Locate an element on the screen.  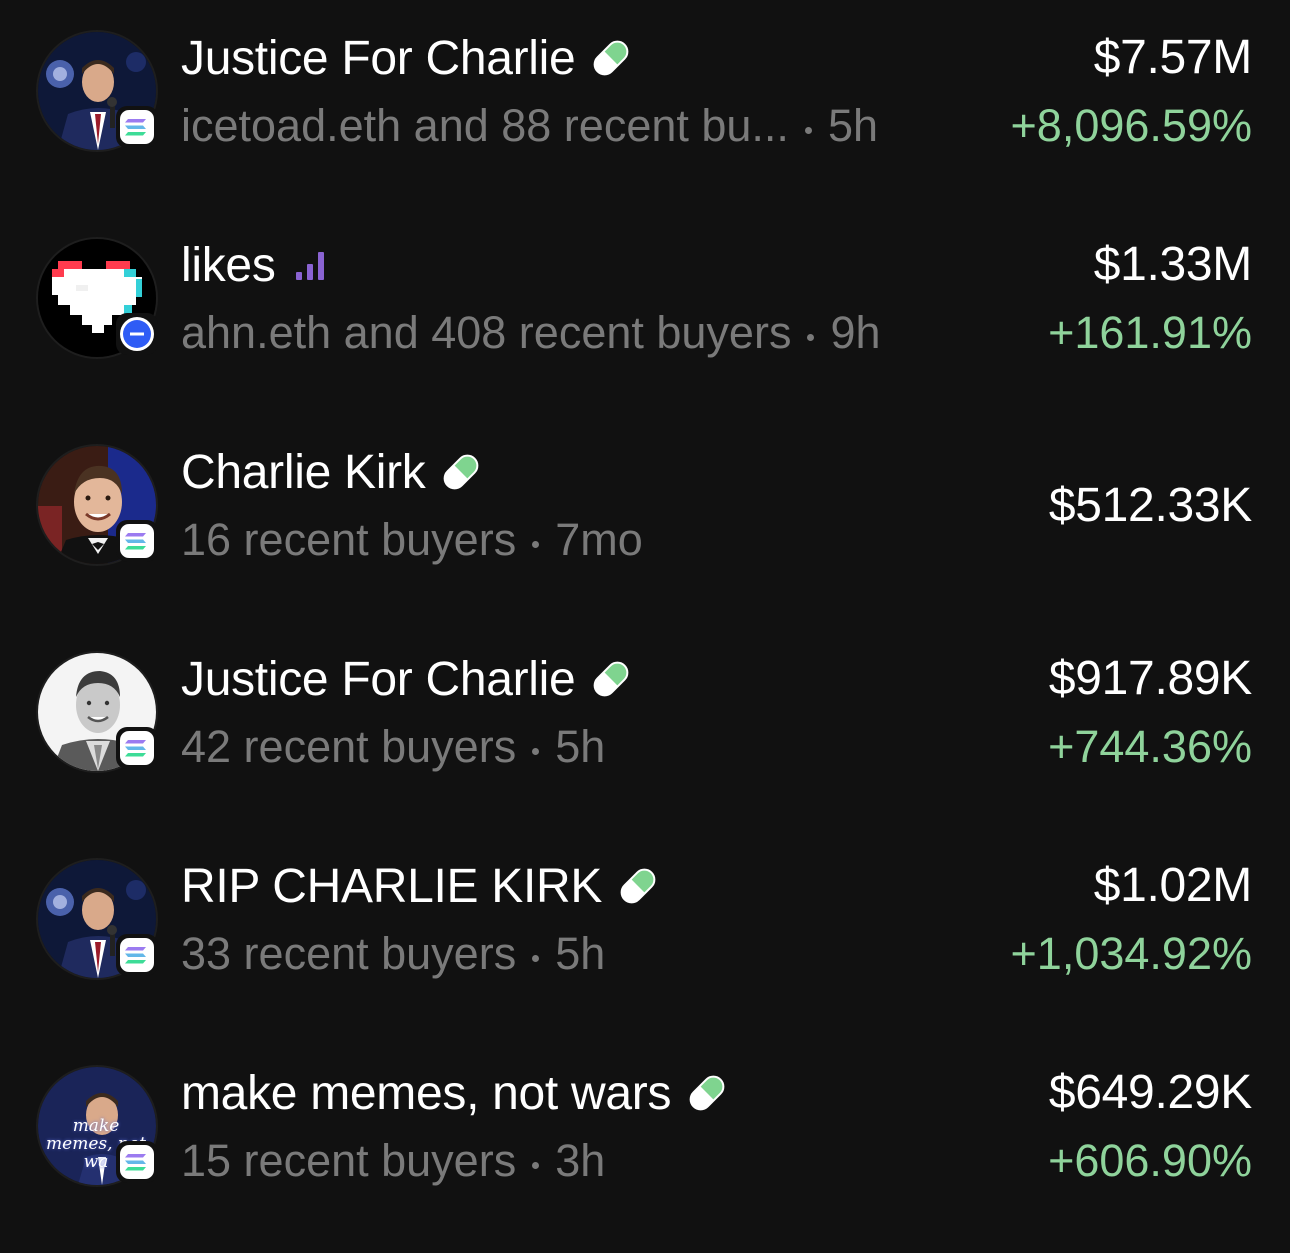
token-name: Charlie Kirk is located at coordinates (303, 472).